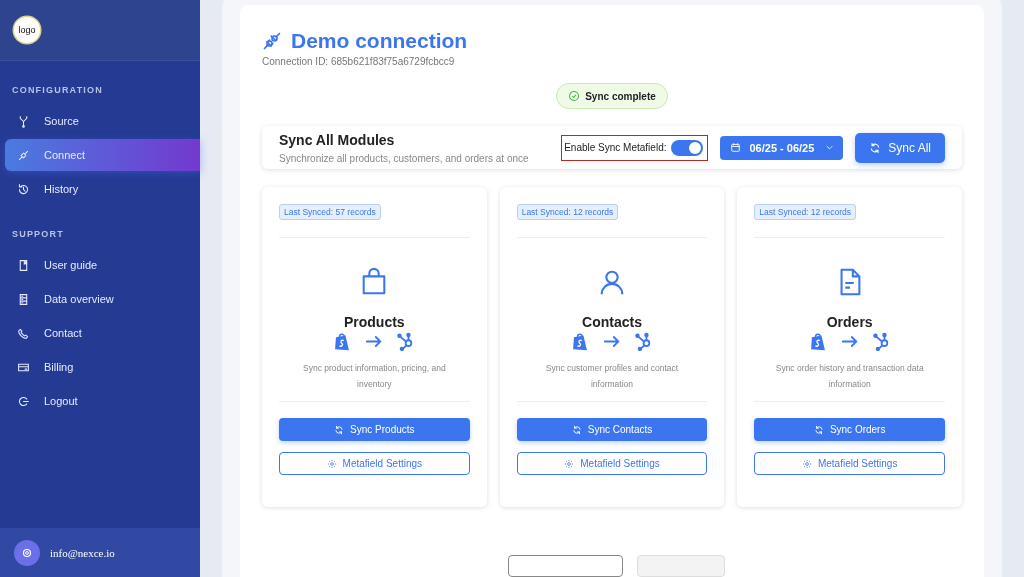 This screenshot has height=577, width=1024. Describe the element at coordinates (612, 322) in the screenshot. I see `module-title: Contacts` at that location.